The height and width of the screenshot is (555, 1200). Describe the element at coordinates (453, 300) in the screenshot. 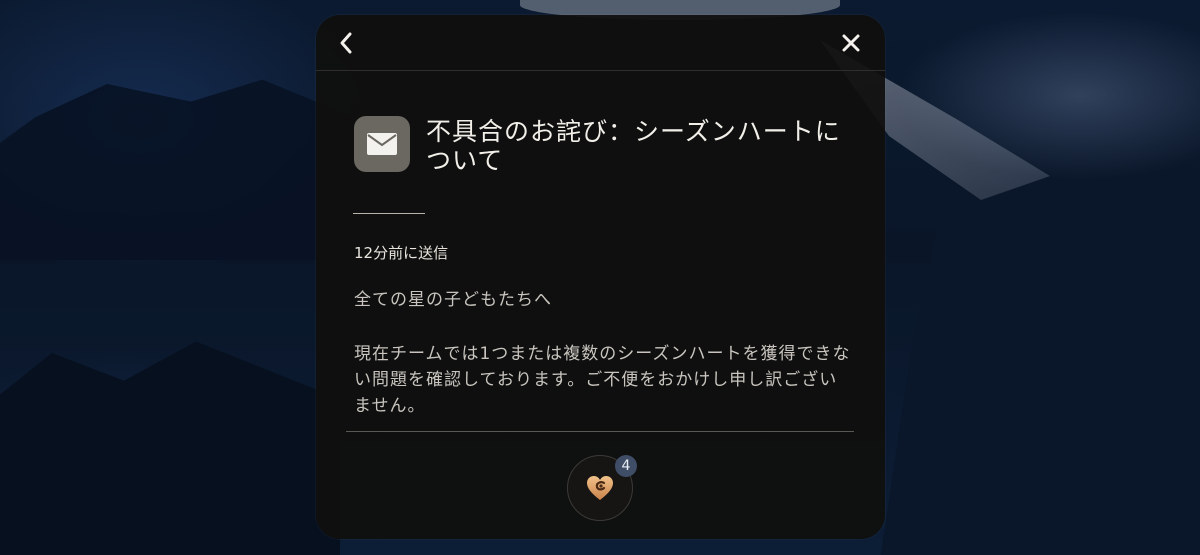

I see `greeting-text: 全ての星の子どもたちへ` at that location.